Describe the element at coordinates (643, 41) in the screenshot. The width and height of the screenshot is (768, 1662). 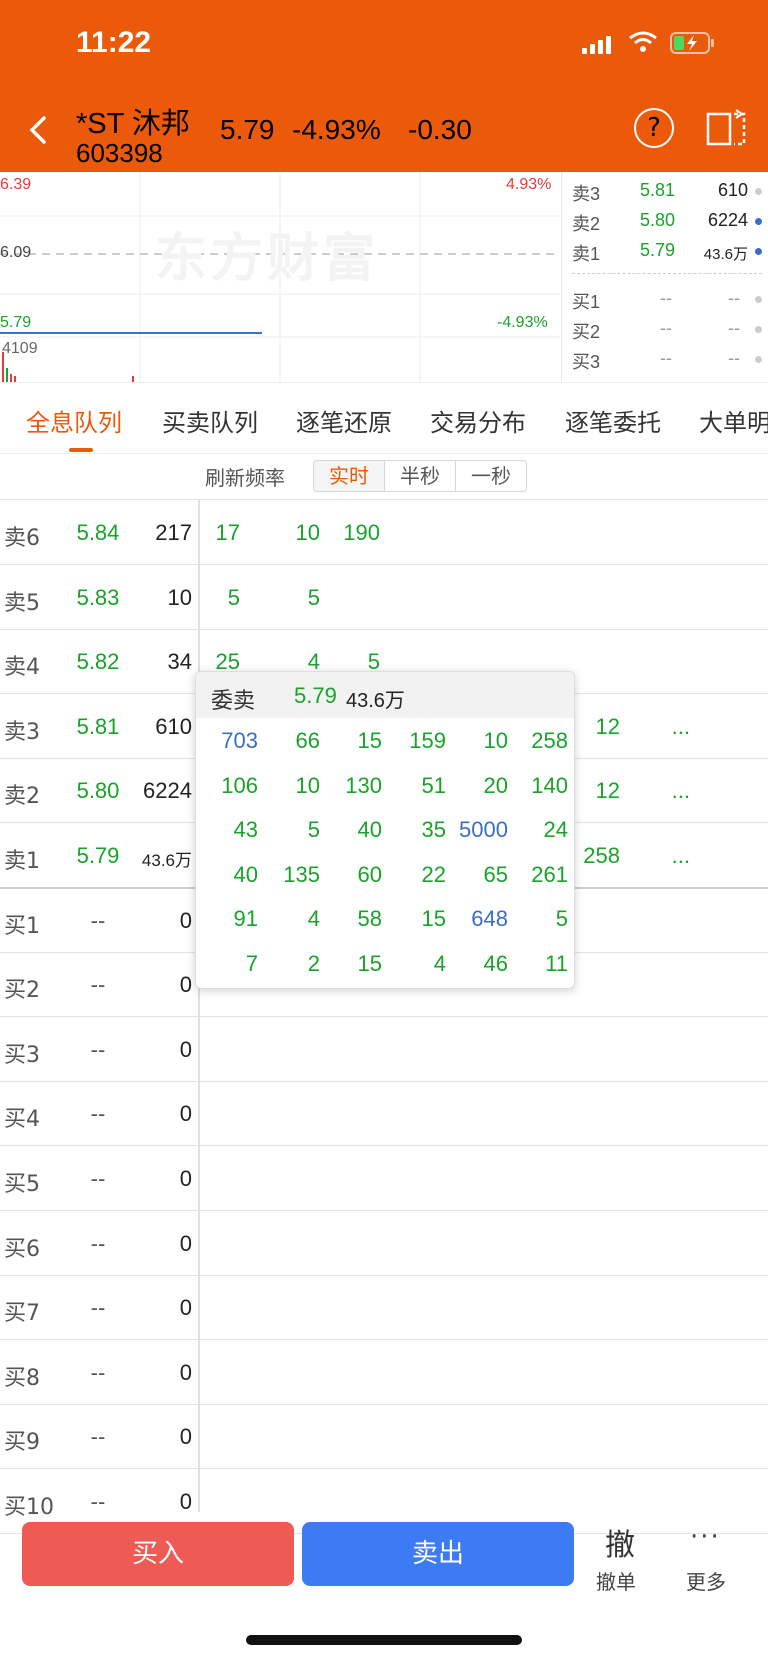
I see `wifi-icon` at that location.